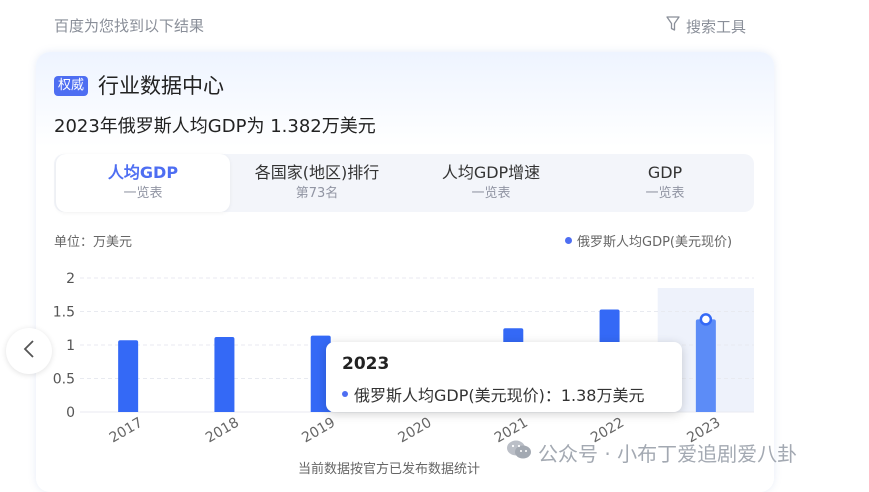 The height and width of the screenshot is (492, 869). What do you see at coordinates (70, 346) in the screenshot?
I see `y-tick-label: 1` at bounding box center [70, 346].